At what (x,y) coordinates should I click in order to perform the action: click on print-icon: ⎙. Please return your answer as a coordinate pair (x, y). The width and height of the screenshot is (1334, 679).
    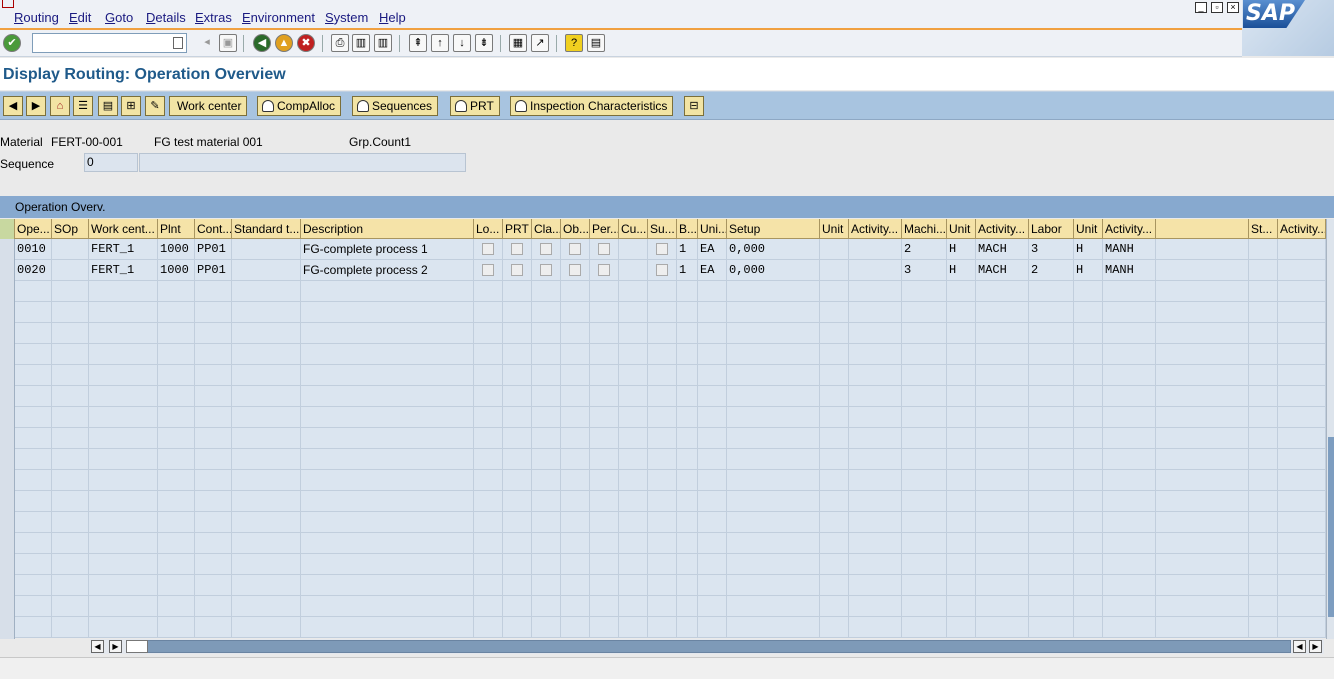
    Looking at the image, I should click on (340, 43).